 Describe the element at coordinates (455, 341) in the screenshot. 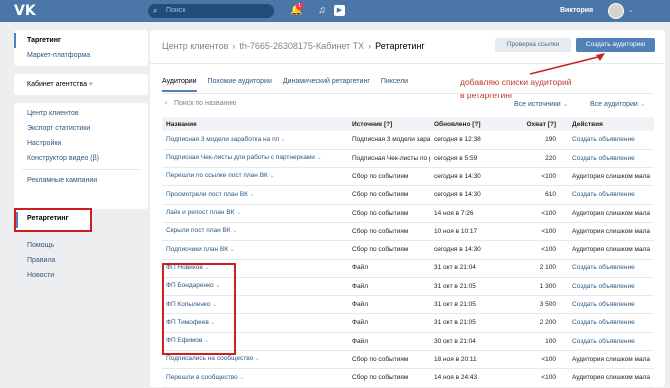

I see `audience-updated-text: 30 окт в 21:04` at that location.